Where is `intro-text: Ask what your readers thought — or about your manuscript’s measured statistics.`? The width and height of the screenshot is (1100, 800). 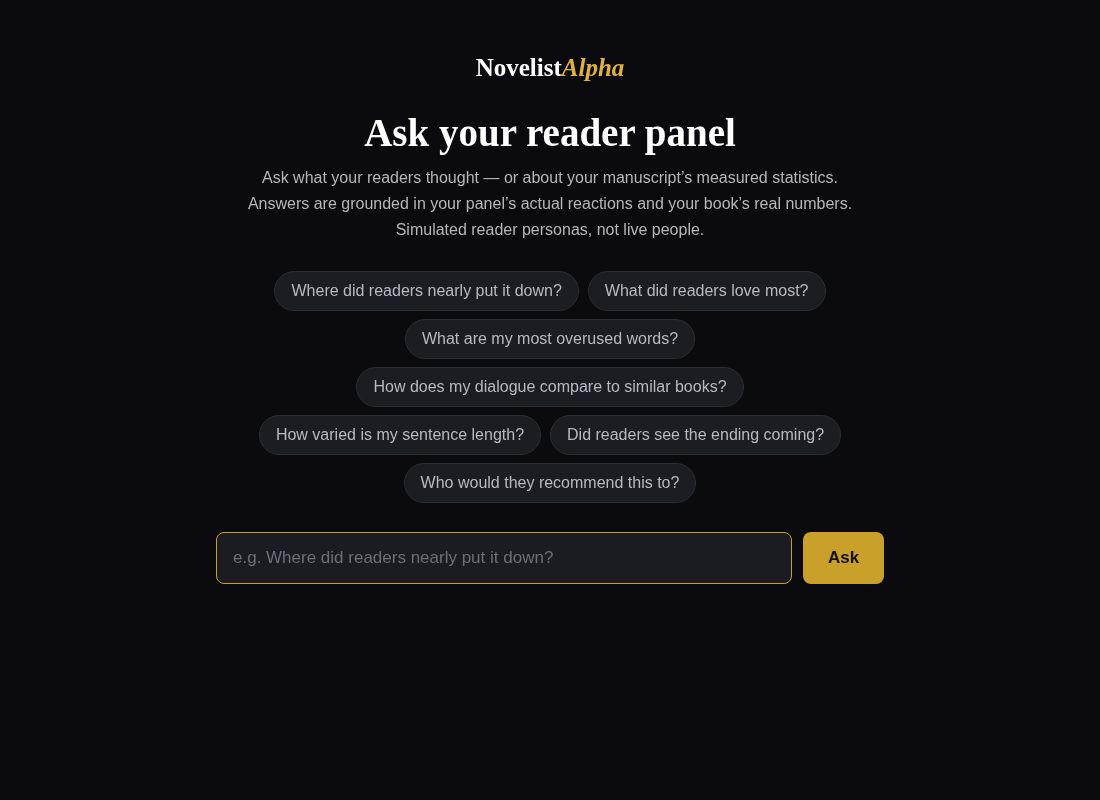
intro-text: Ask what your readers thought — or about your manuscript’s measured statistics. is located at coordinates (550, 178).